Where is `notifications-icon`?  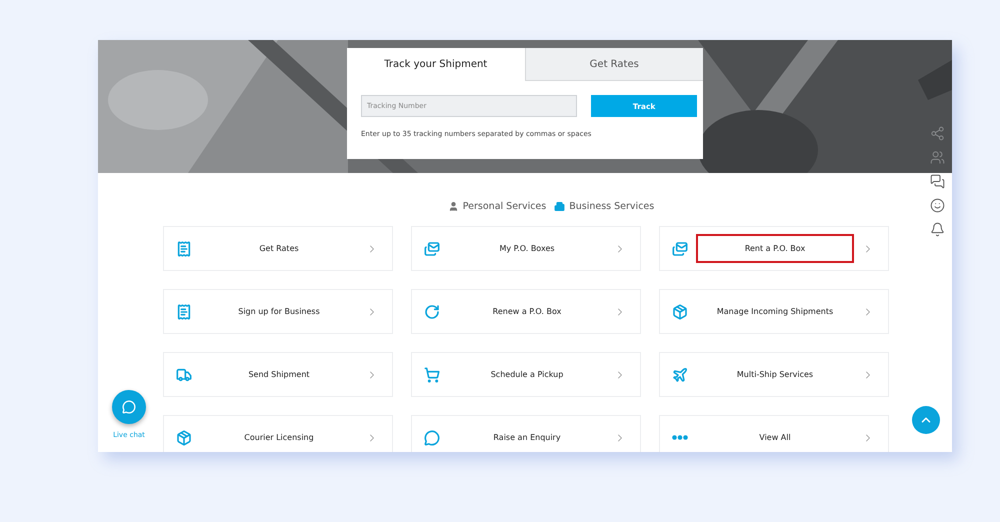 notifications-icon is located at coordinates (937, 229).